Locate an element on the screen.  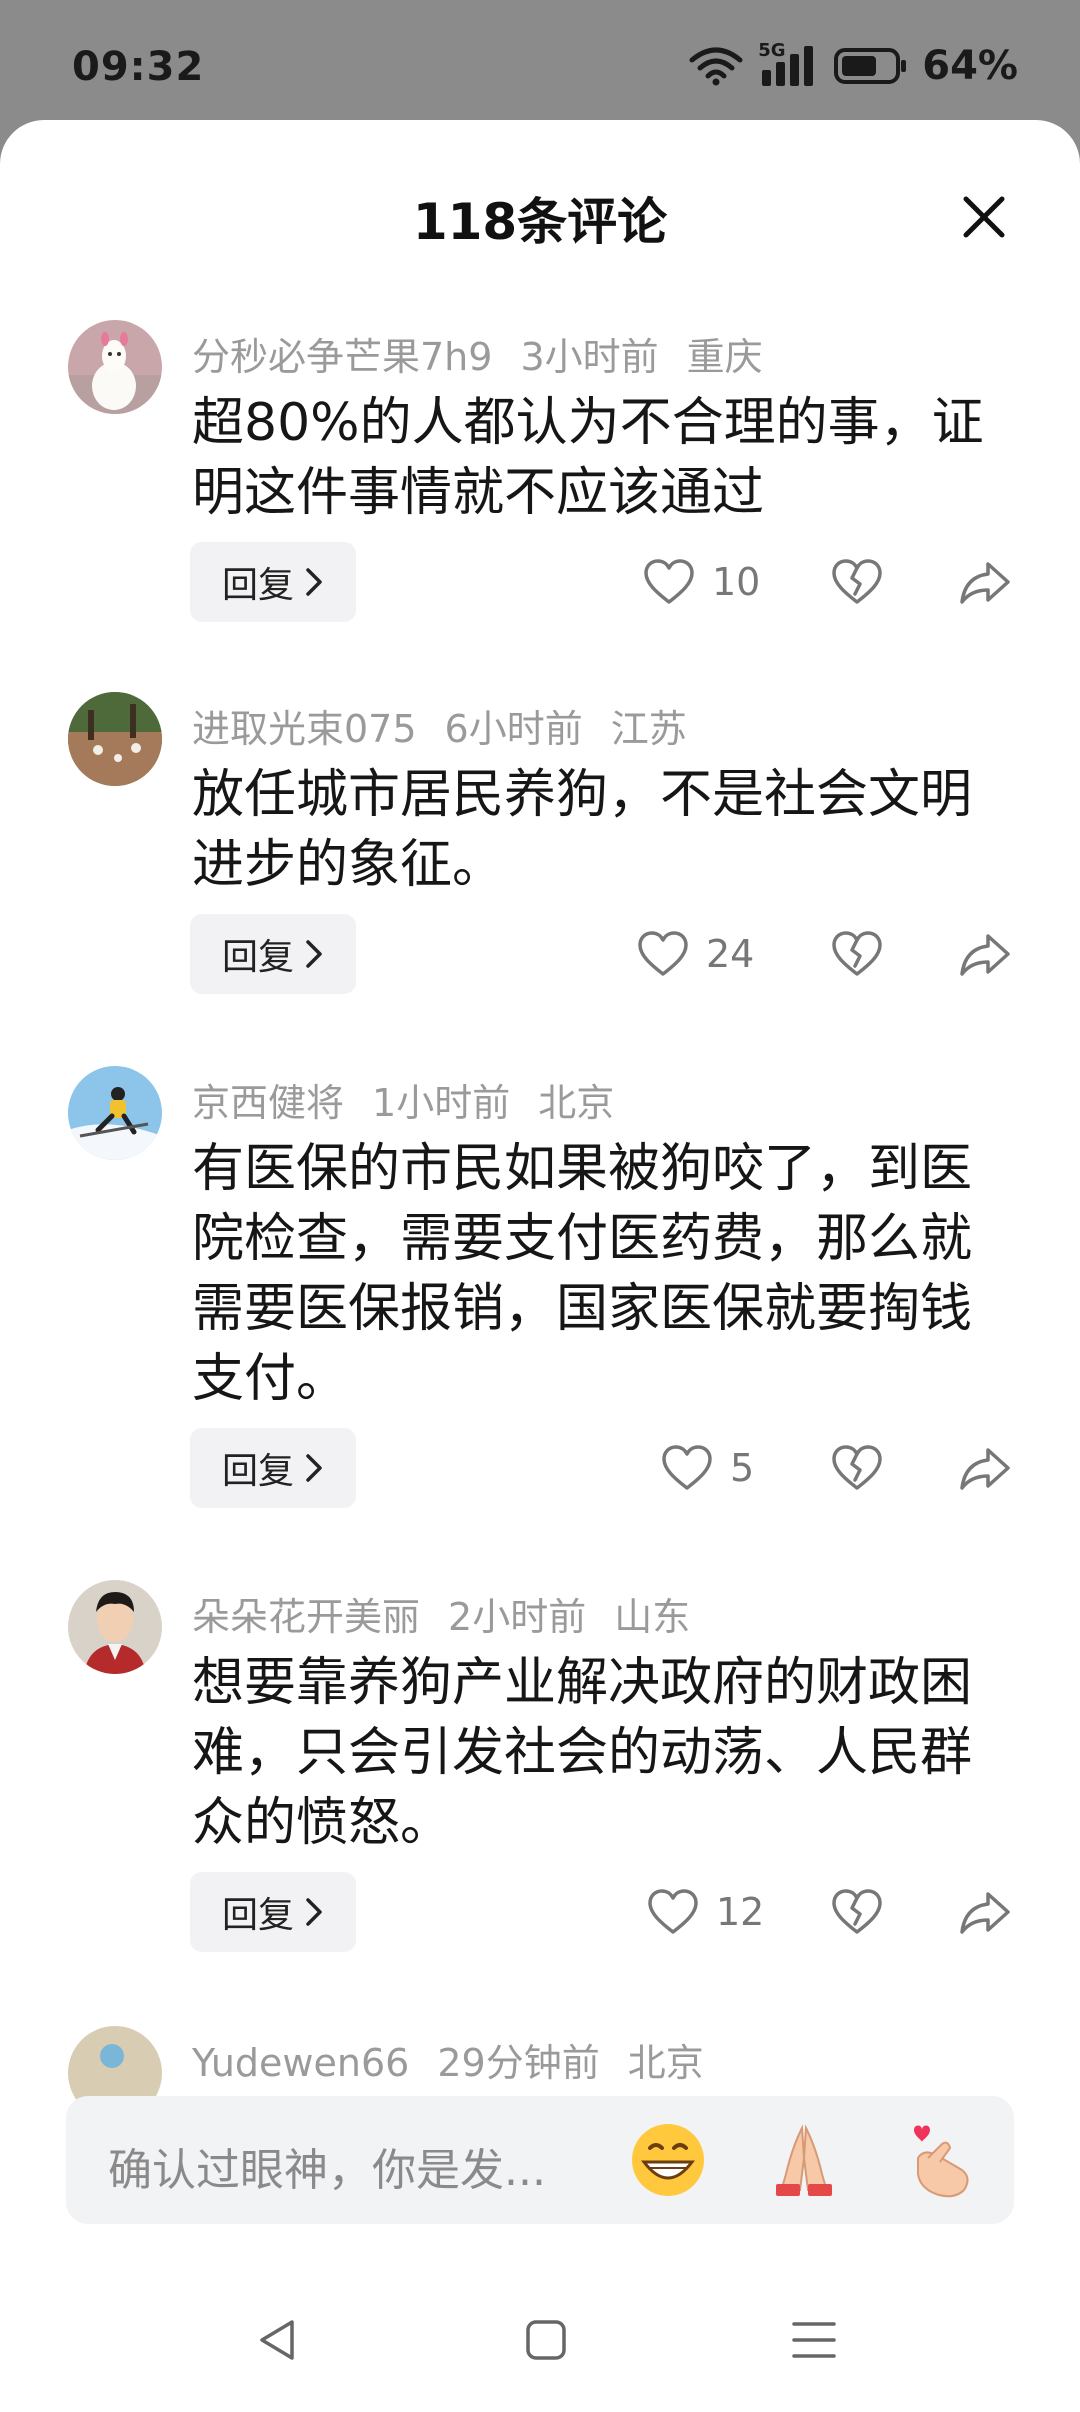
comment-meta: 京西健将 1小时前 北京 is located at coordinates (417, 1099).